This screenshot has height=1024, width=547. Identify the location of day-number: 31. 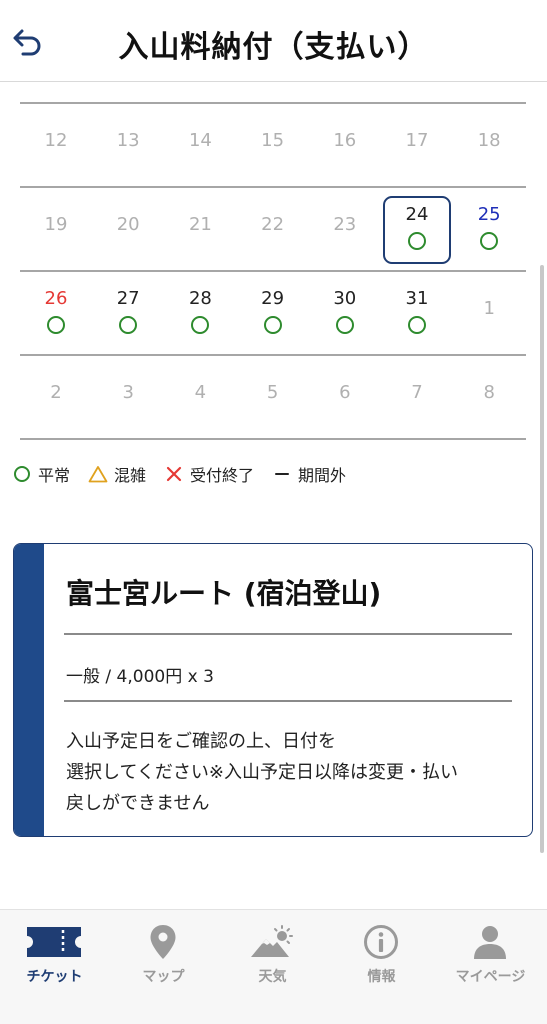
(417, 298).